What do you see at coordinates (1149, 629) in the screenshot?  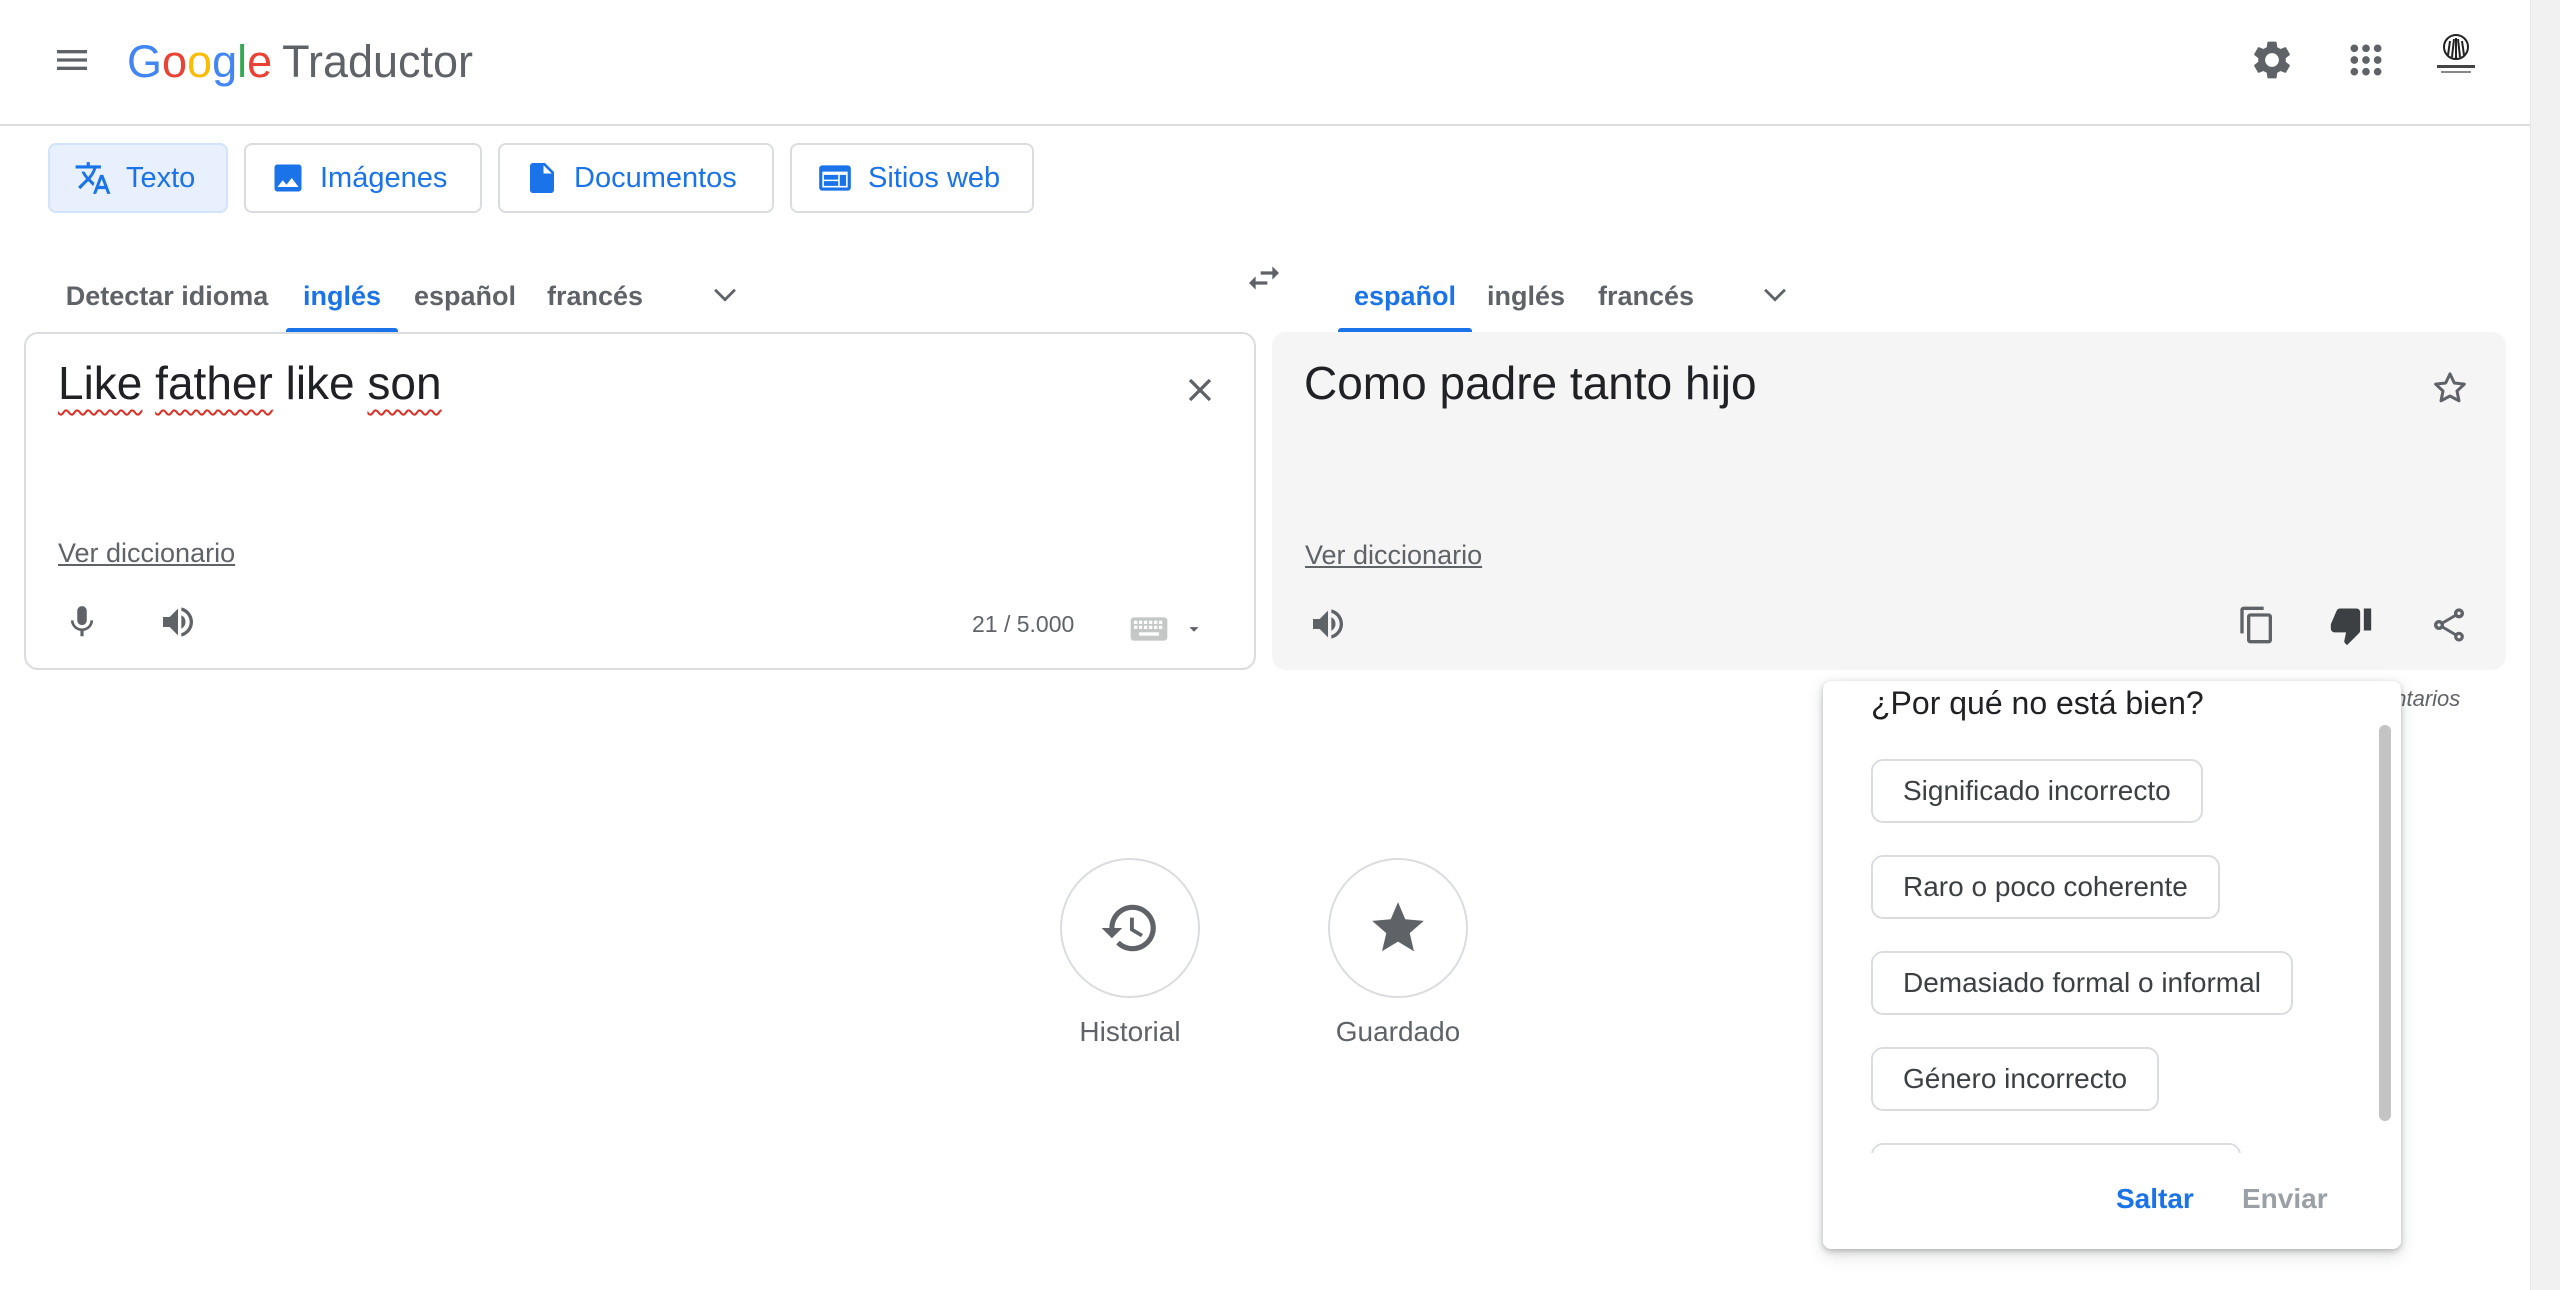 I see `keyboard-icon` at bounding box center [1149, 629].